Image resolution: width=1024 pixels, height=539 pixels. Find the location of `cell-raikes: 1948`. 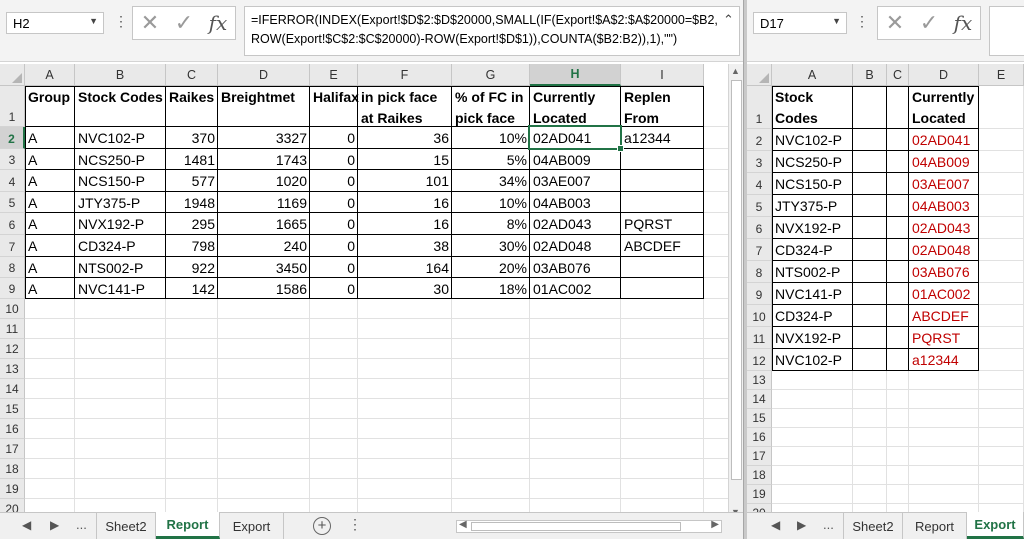

cell-raikes: 1948 is located at coordinates (192, 203).